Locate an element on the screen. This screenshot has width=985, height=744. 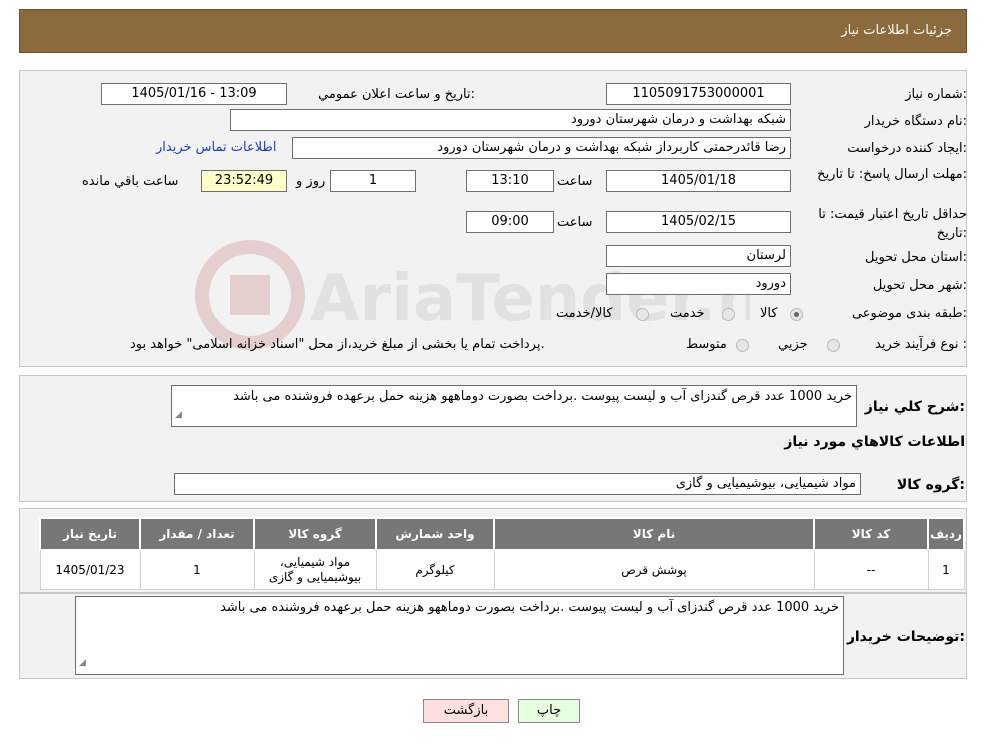
buyer-org-field: شبکه بهداشت و درمان شهرستان دورود is located at coordinates (510, 120).